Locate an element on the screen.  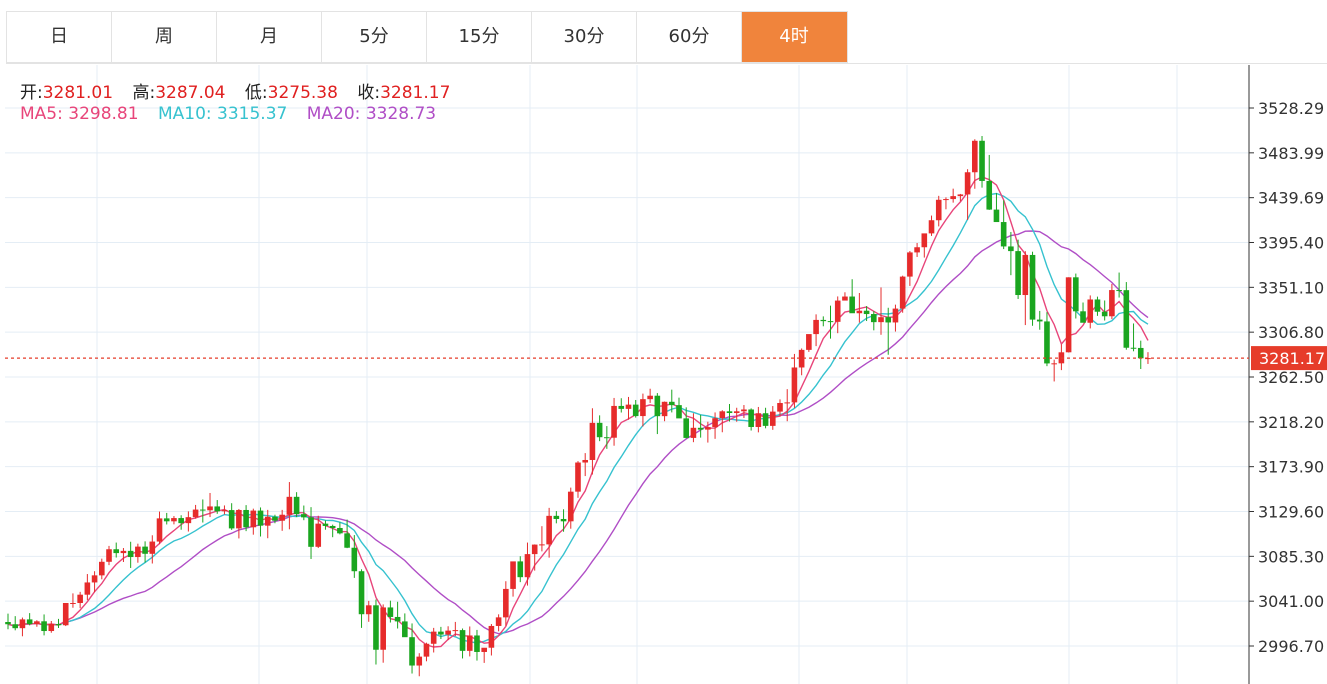
ohlc-legend: 开:3281.01 高:3287.04 低:3275.38 收:3281.17 is located at coordinates (242, 90).